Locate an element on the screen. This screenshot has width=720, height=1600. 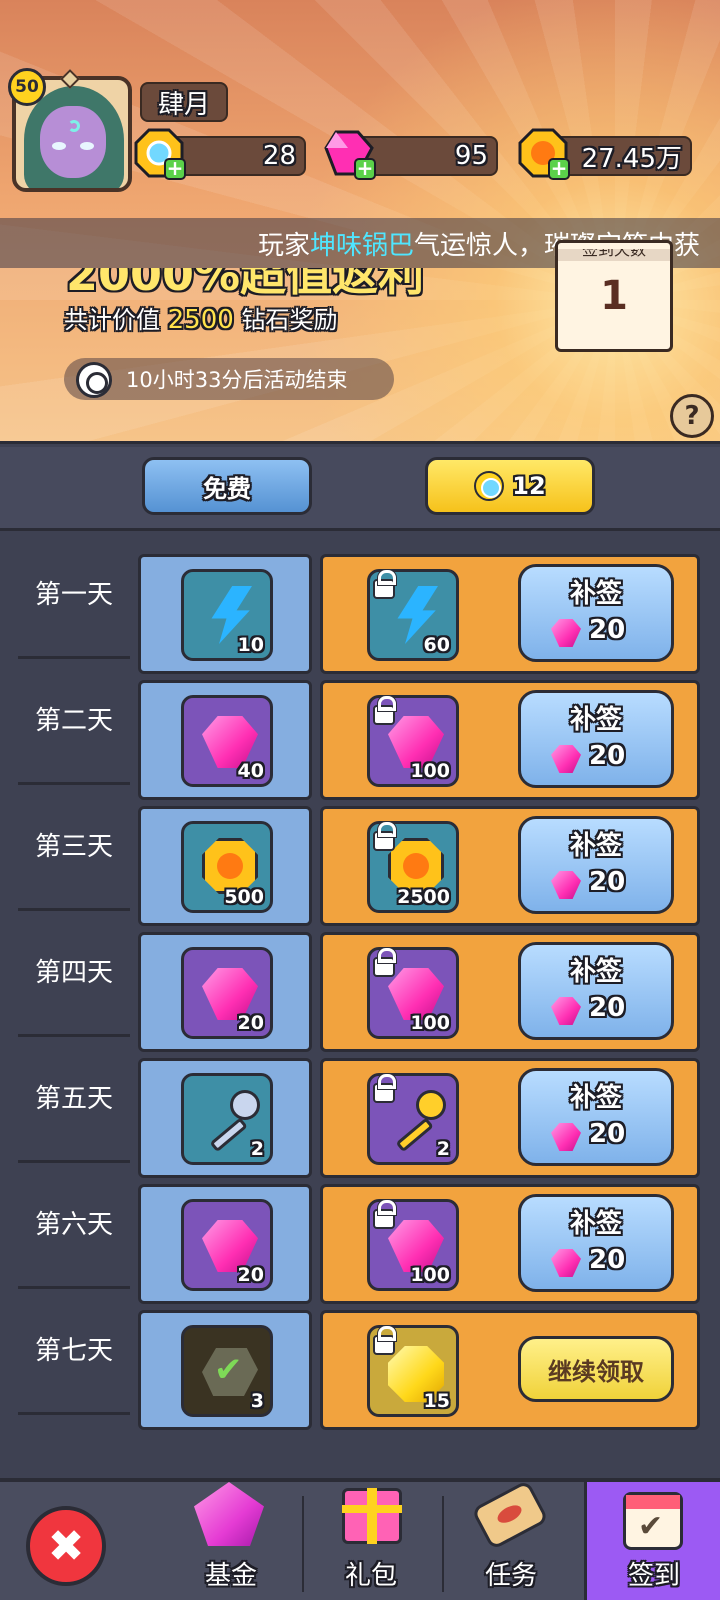
bottom-nav: ✖ 基金 礼包 任务 签到 is located at coordinates (360, 1539).